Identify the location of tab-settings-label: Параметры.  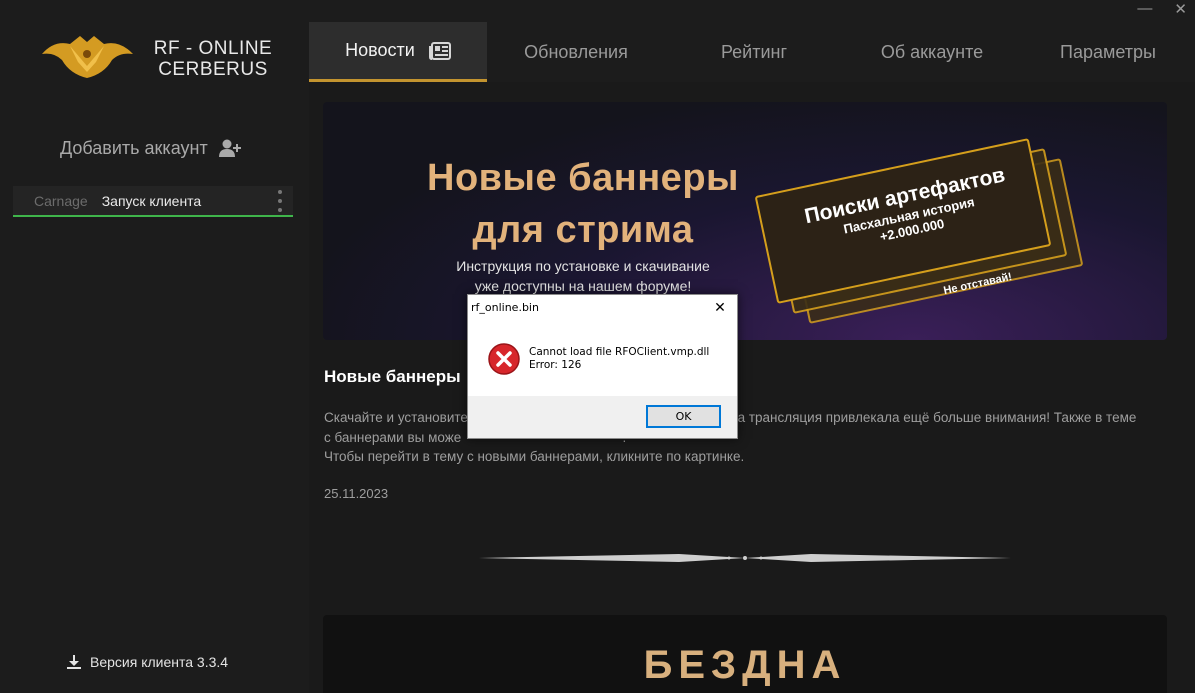
(1108, 51).